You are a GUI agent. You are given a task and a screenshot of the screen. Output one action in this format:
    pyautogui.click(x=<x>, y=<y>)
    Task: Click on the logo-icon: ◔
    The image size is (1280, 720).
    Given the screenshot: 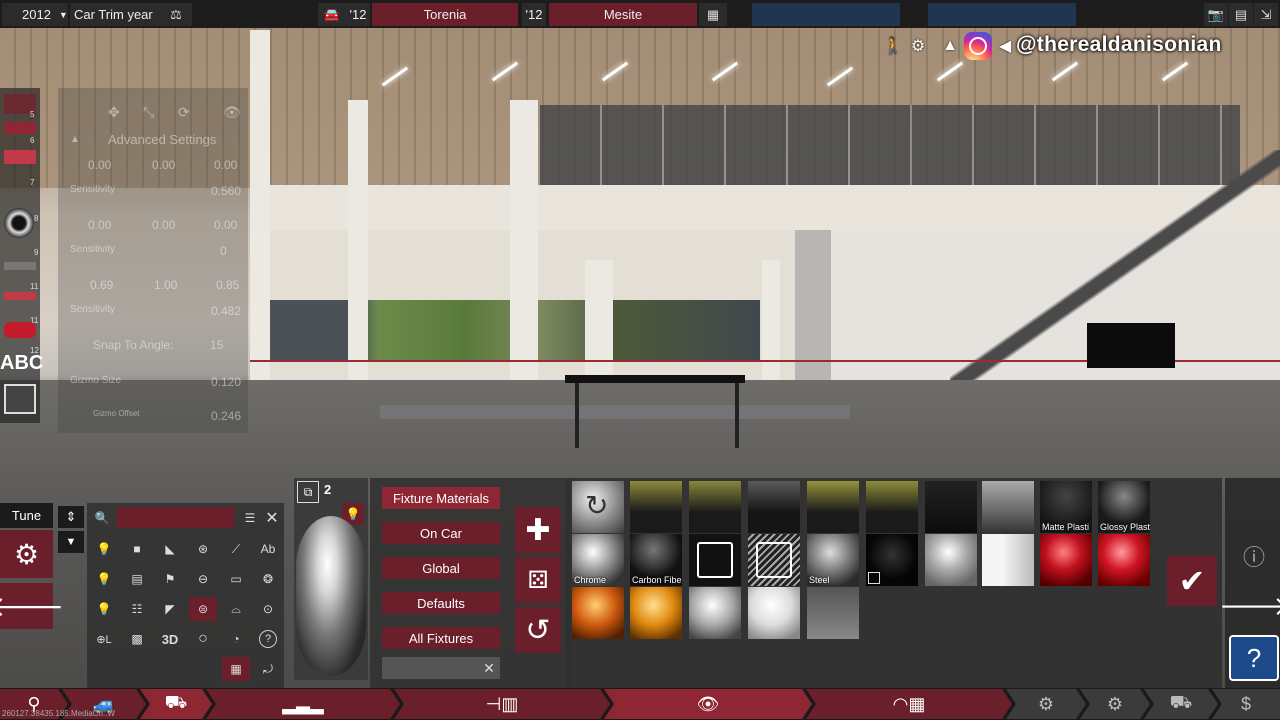 What is the action you would take?
    pyautogui.click(x=236, y=639)
    